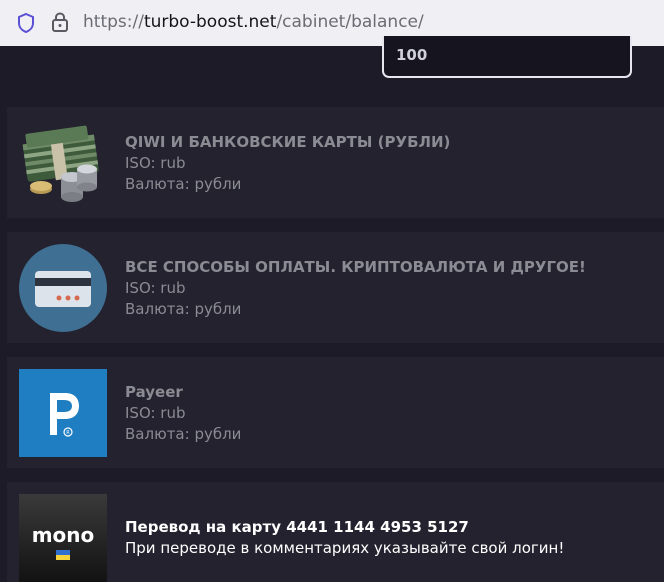 The height and width of the screenshot is (582, 664). What do you see at coordinates (288, 142) in the screenshot?
I see `payment-method-title: QIWI И БАНКОВСКИЕ КАРТЫ (РУБЛИ)` at bounding box center [288, 142].